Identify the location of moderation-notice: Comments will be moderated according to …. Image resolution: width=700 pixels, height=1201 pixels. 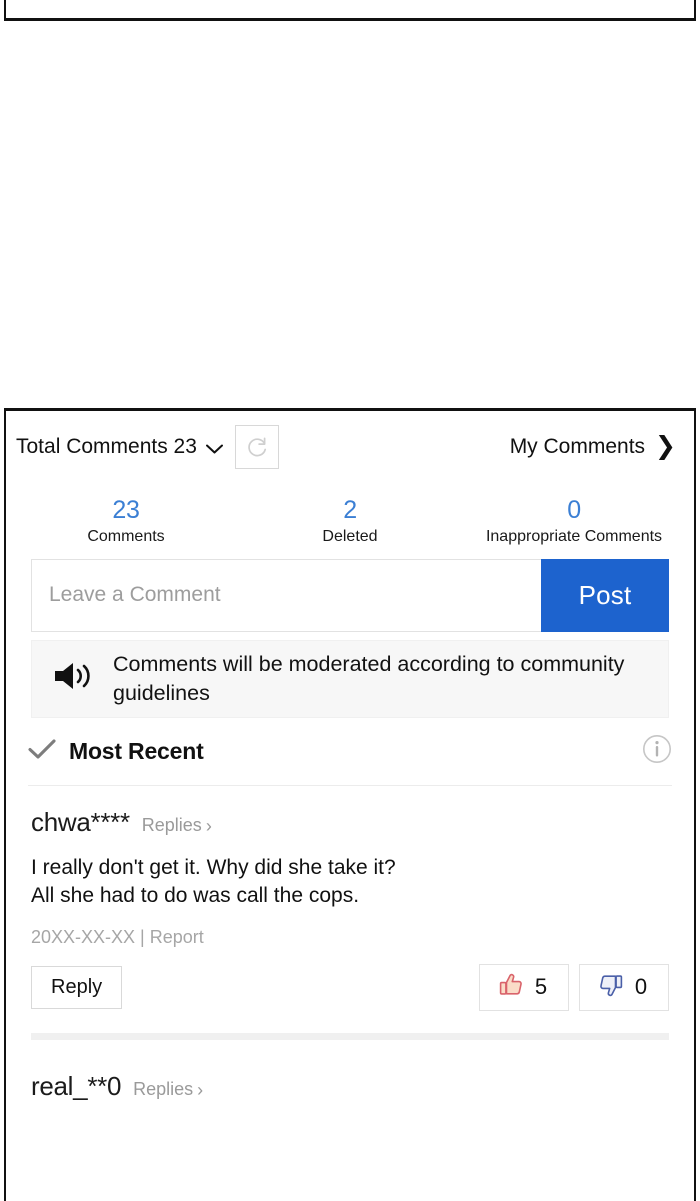
(350, 678).